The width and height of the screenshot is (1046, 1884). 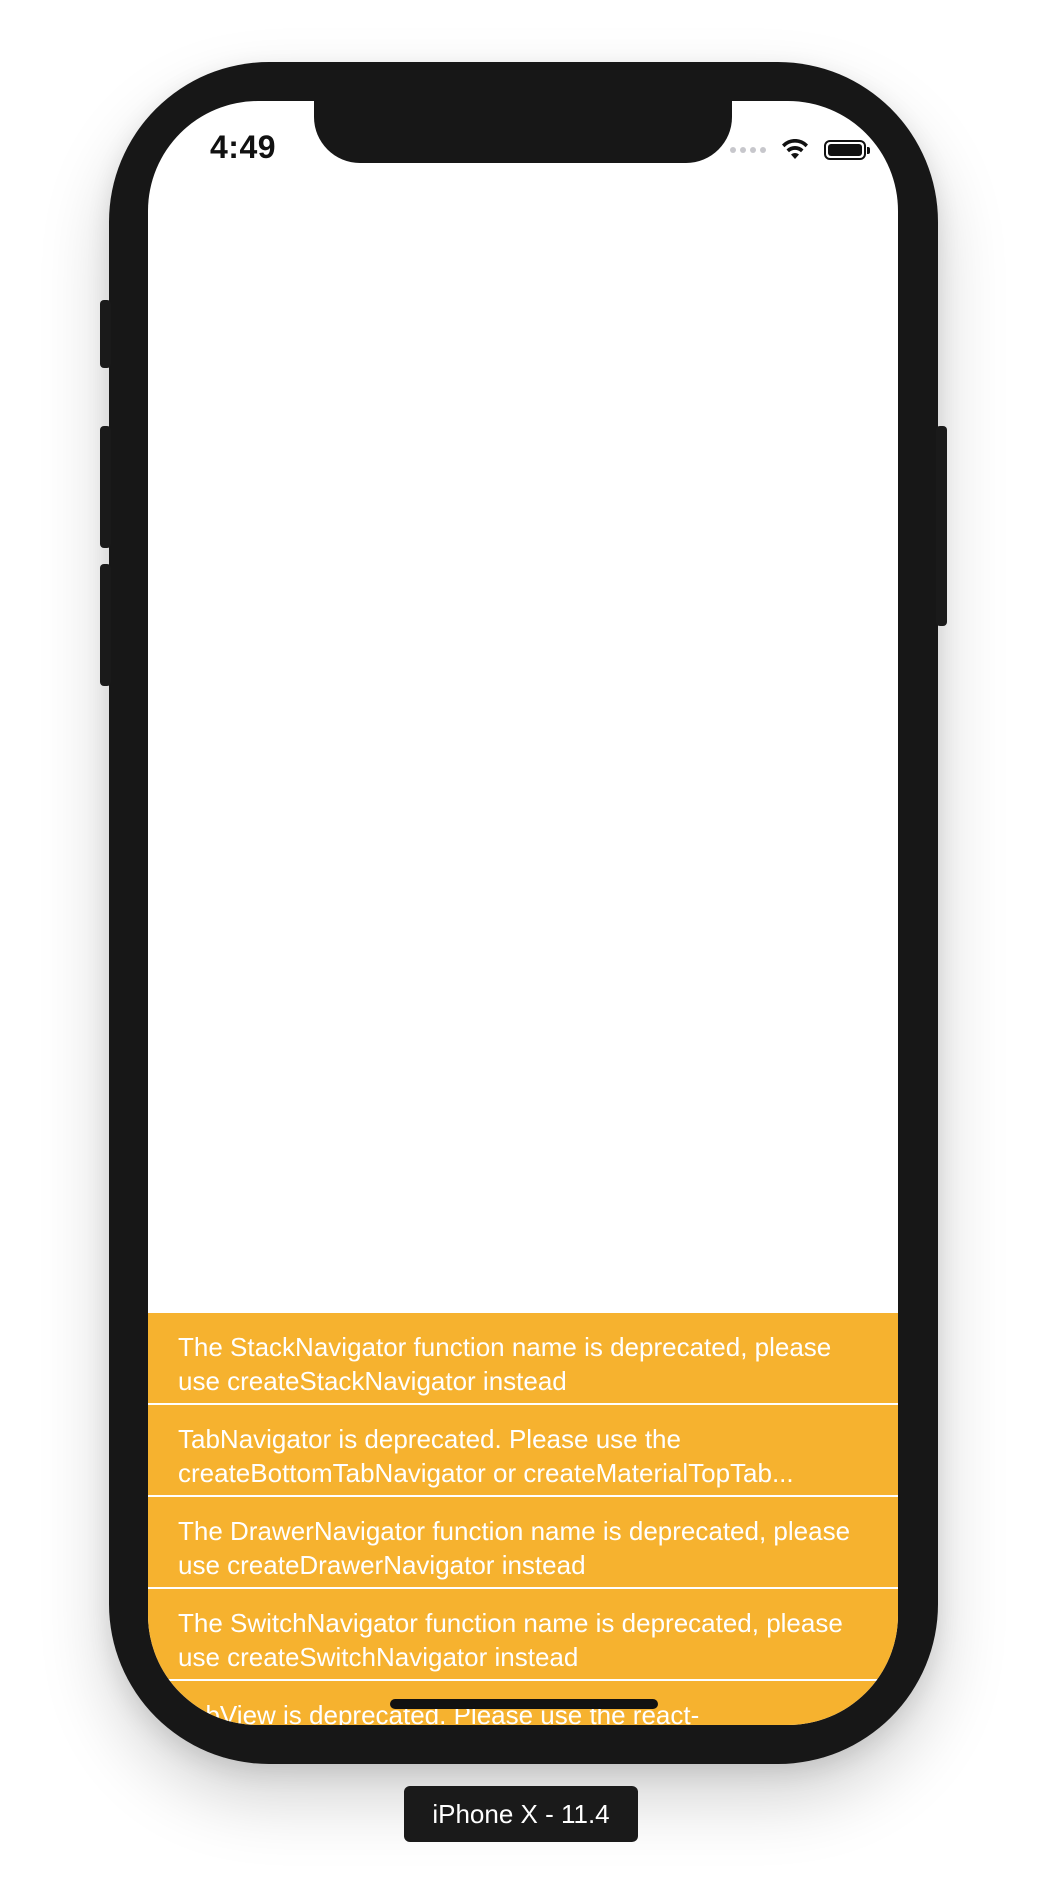 What do you see at coordinates (243, 147) in the screenshot?
I see `status-time: 4:49` at bounding box center [243, 147].